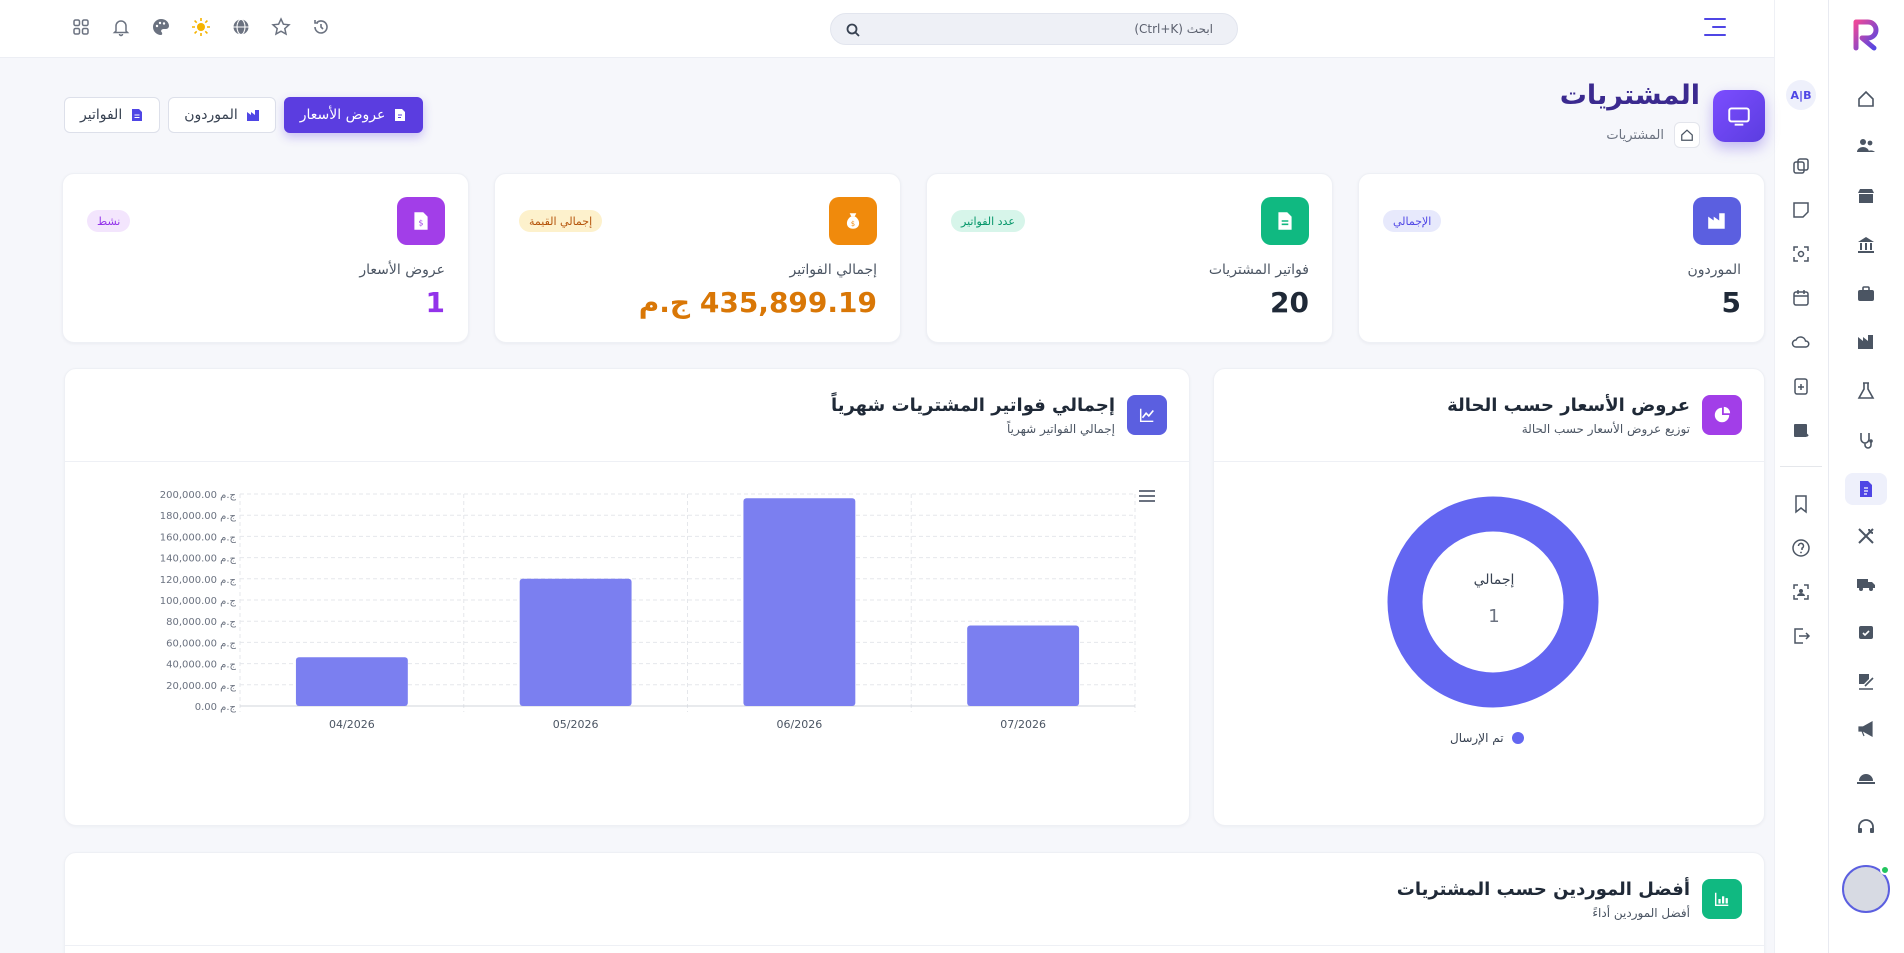 The width and height of the screenshot is (1904, 953). I want to click on page-icon, so click(1739, 116).